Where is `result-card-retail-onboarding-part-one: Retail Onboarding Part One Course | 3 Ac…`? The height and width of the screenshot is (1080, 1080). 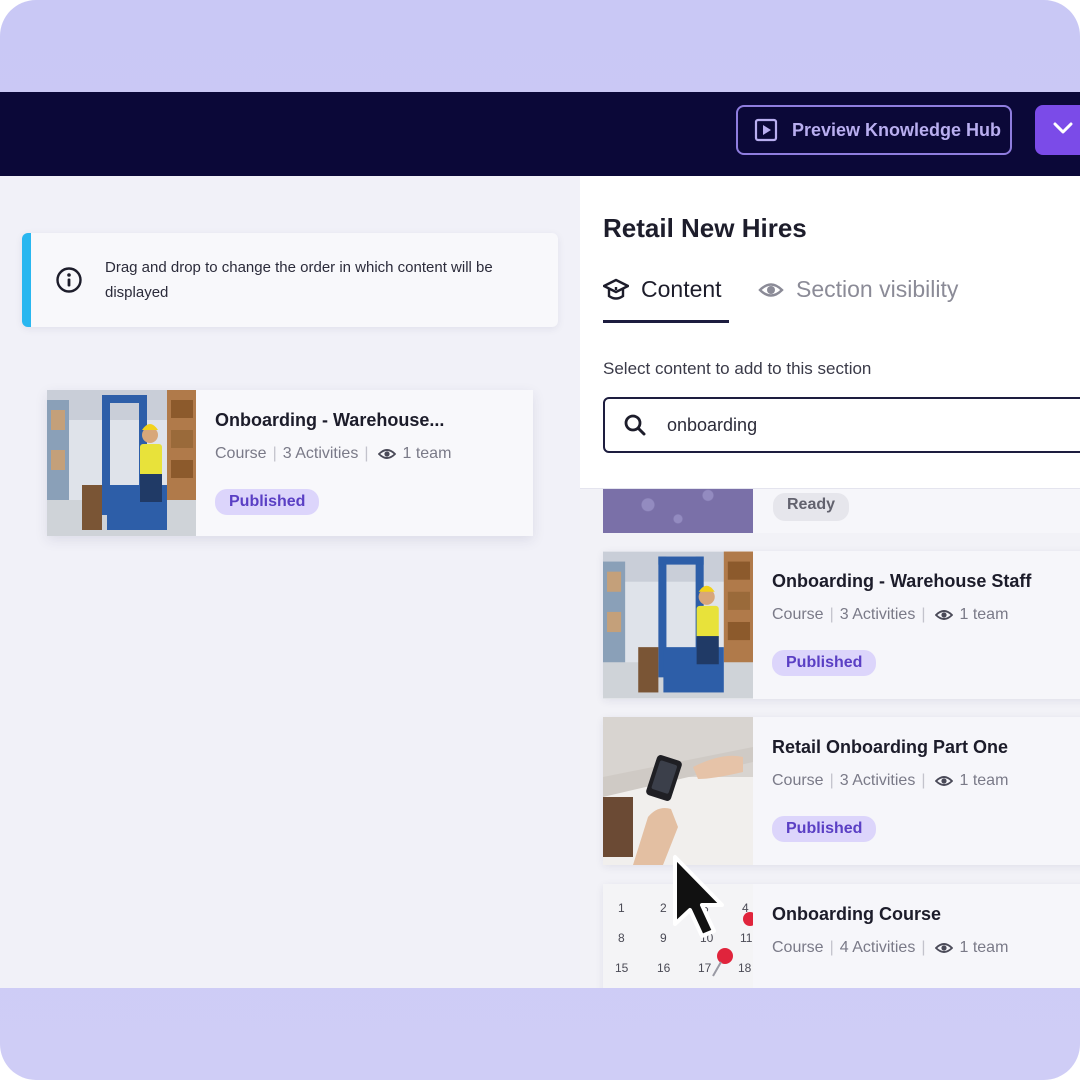 result-card-retail-onboarding-part-one: Retail Onboarding Part One Course | 3 Ac… is located at coordinates (841, 791).